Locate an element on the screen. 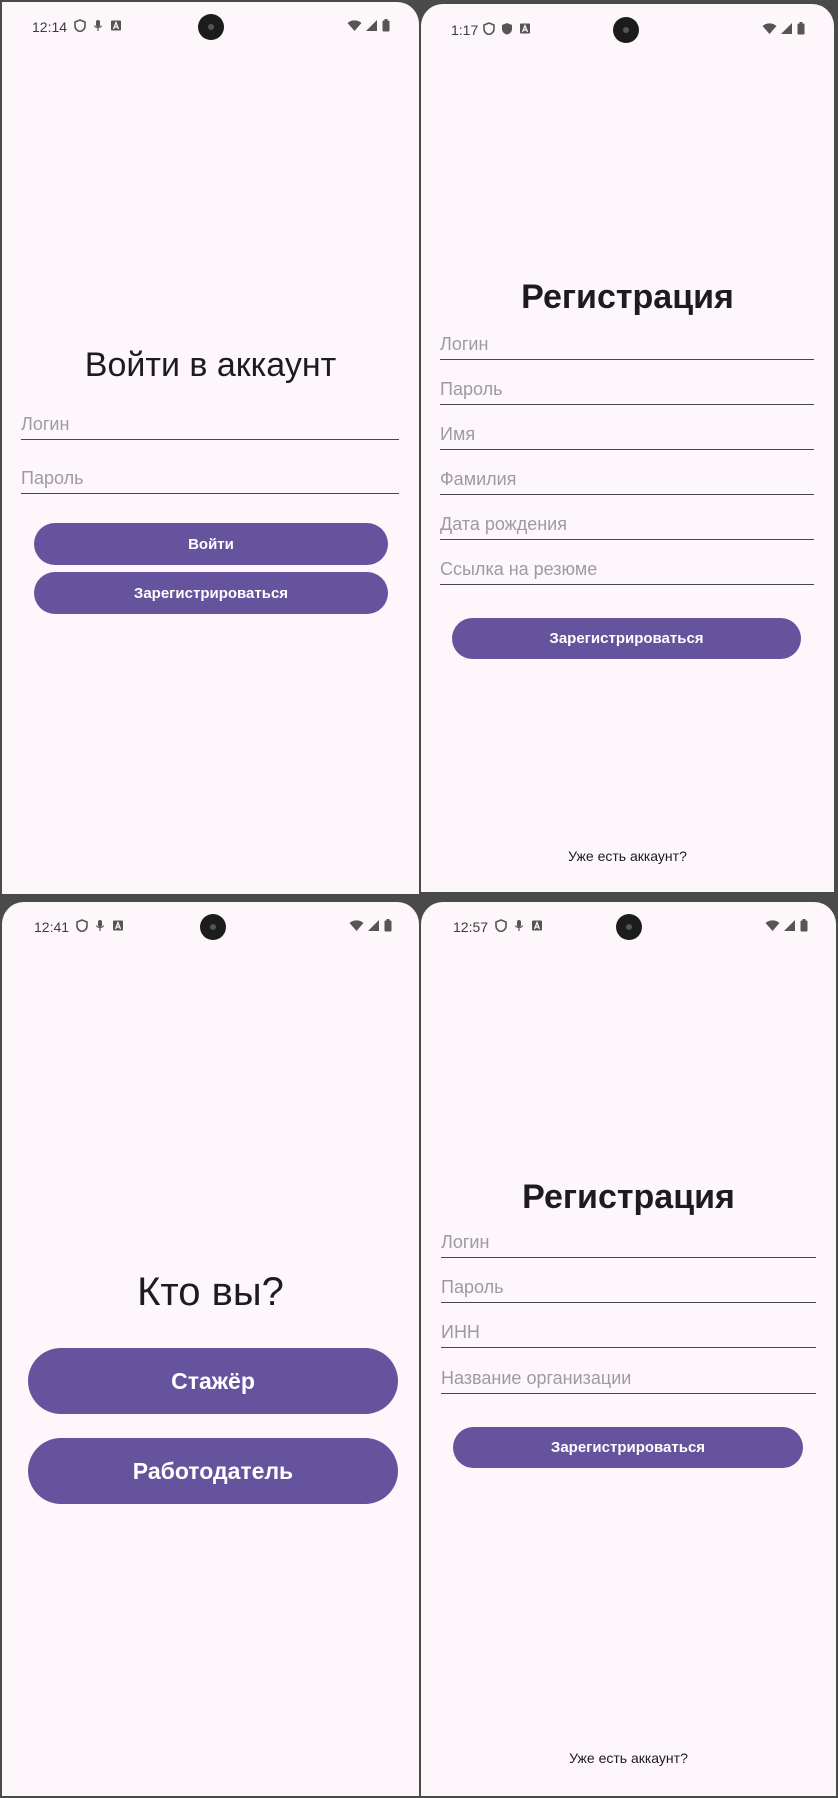  status-bar: 12:14 is located at coordinates (210, 27).